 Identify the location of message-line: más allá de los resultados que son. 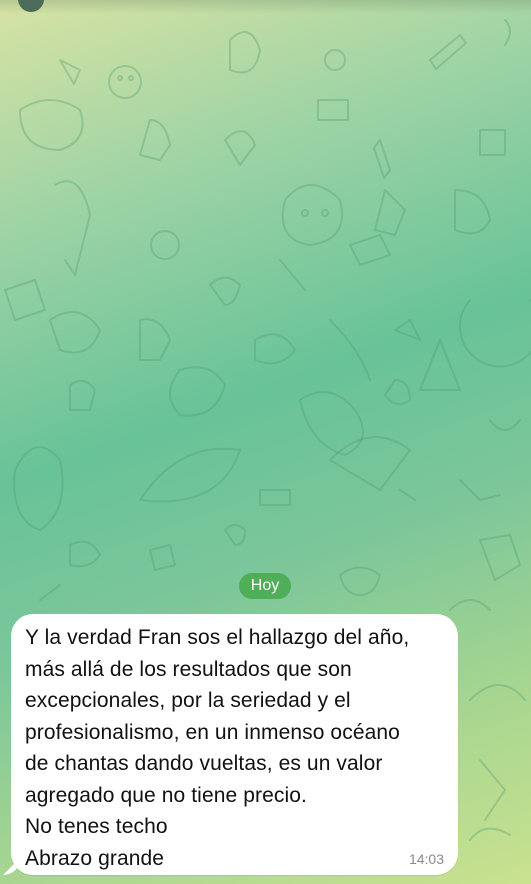
(188, 669).